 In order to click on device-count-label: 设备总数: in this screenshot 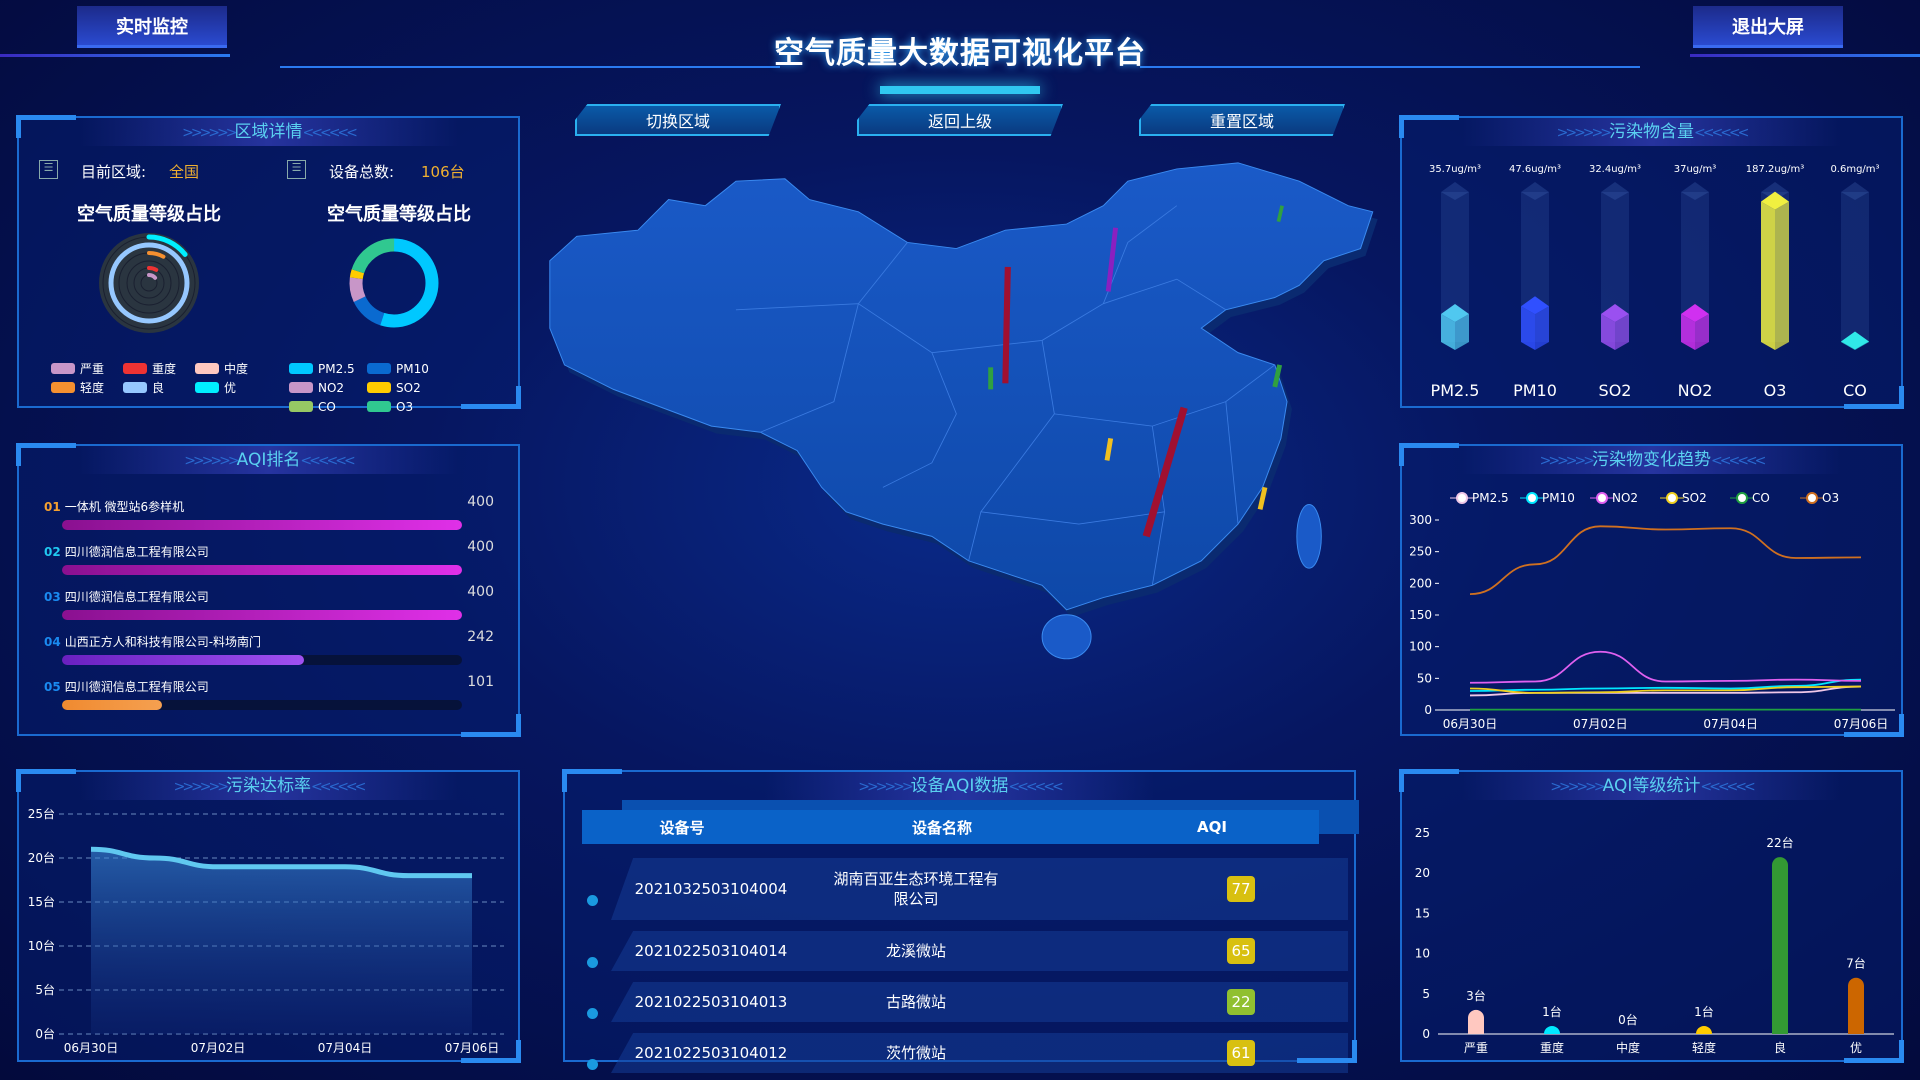, I will do `click(362, 172)`.